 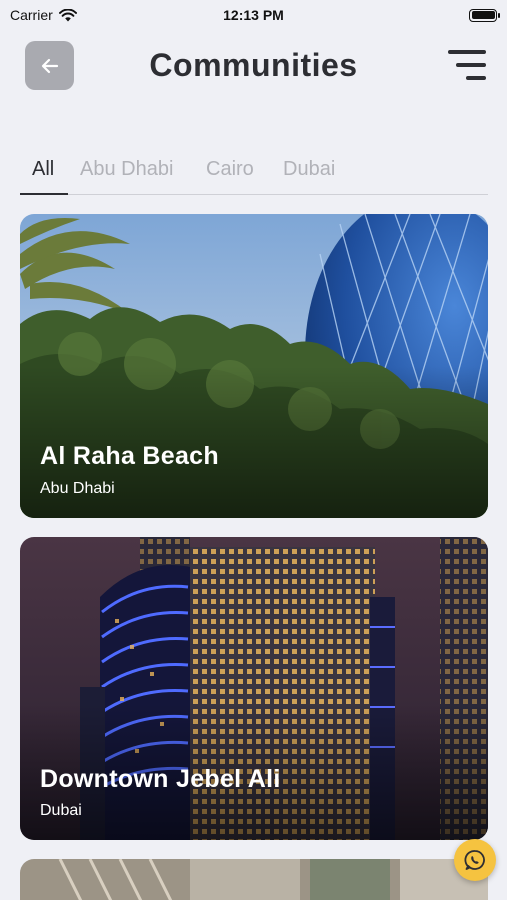 I want to click on community-city: Abu Dhabi, so click(x=77, y=488).